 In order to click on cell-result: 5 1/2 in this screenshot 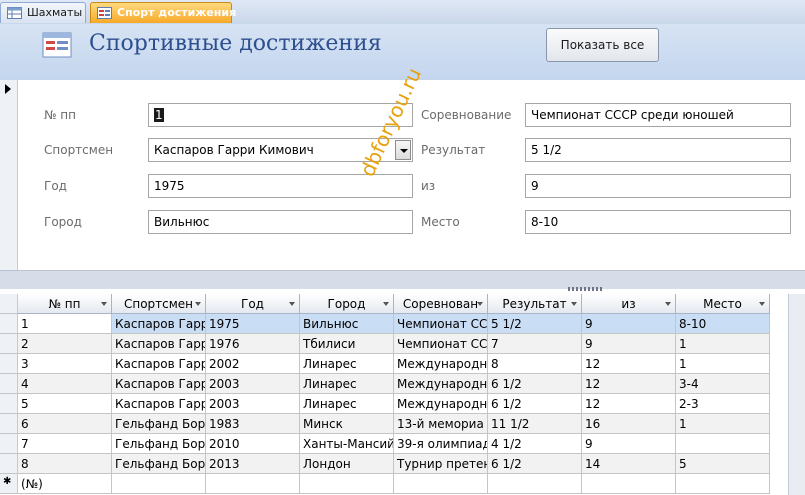, I will do `click(535, 324)`.